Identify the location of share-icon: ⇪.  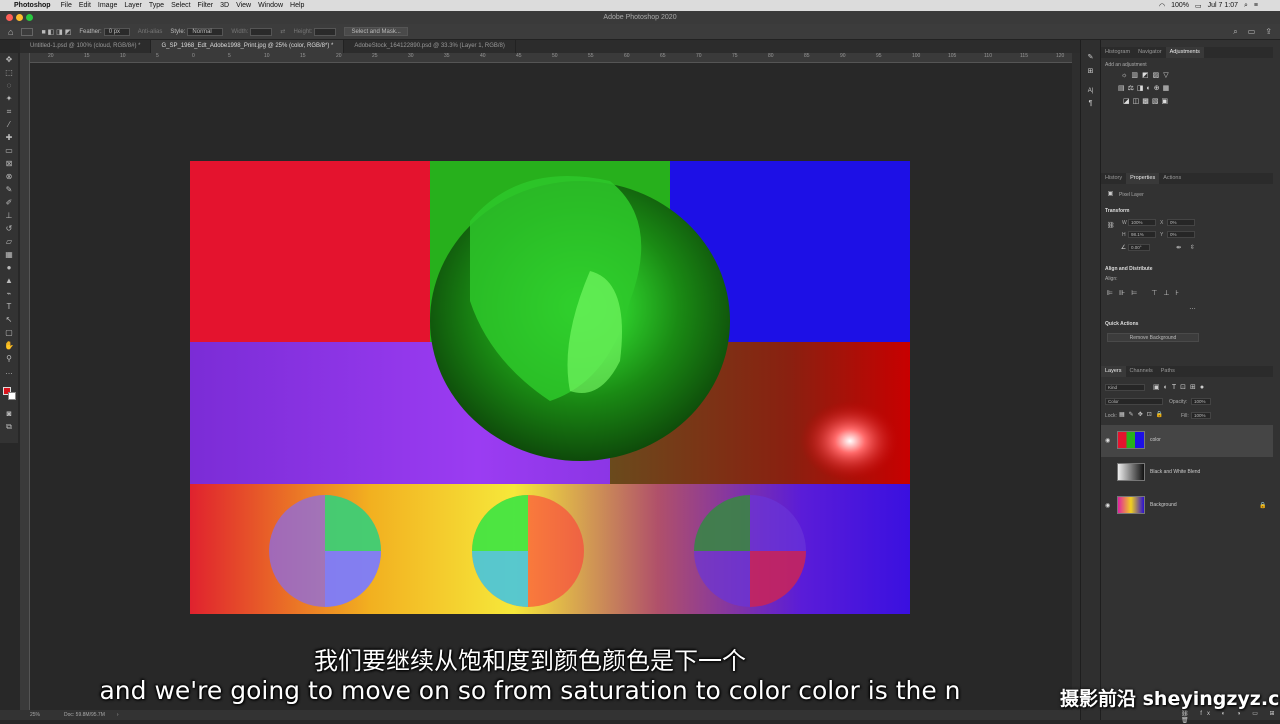
(1268, 32).